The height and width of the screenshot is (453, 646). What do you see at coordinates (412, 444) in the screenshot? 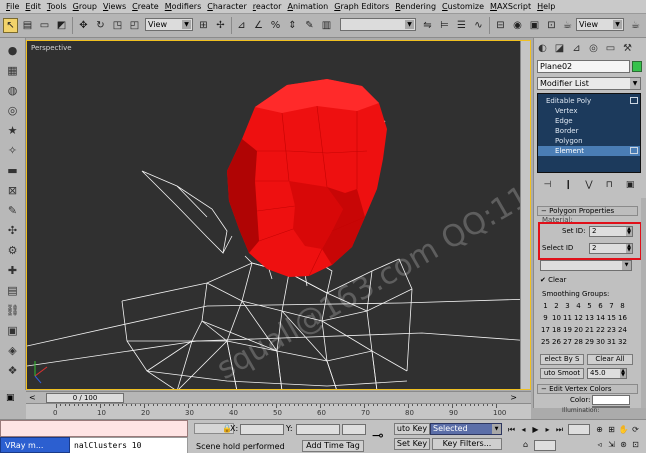
I see `set-key-button: Set Key` at bounding box center [412, 444].